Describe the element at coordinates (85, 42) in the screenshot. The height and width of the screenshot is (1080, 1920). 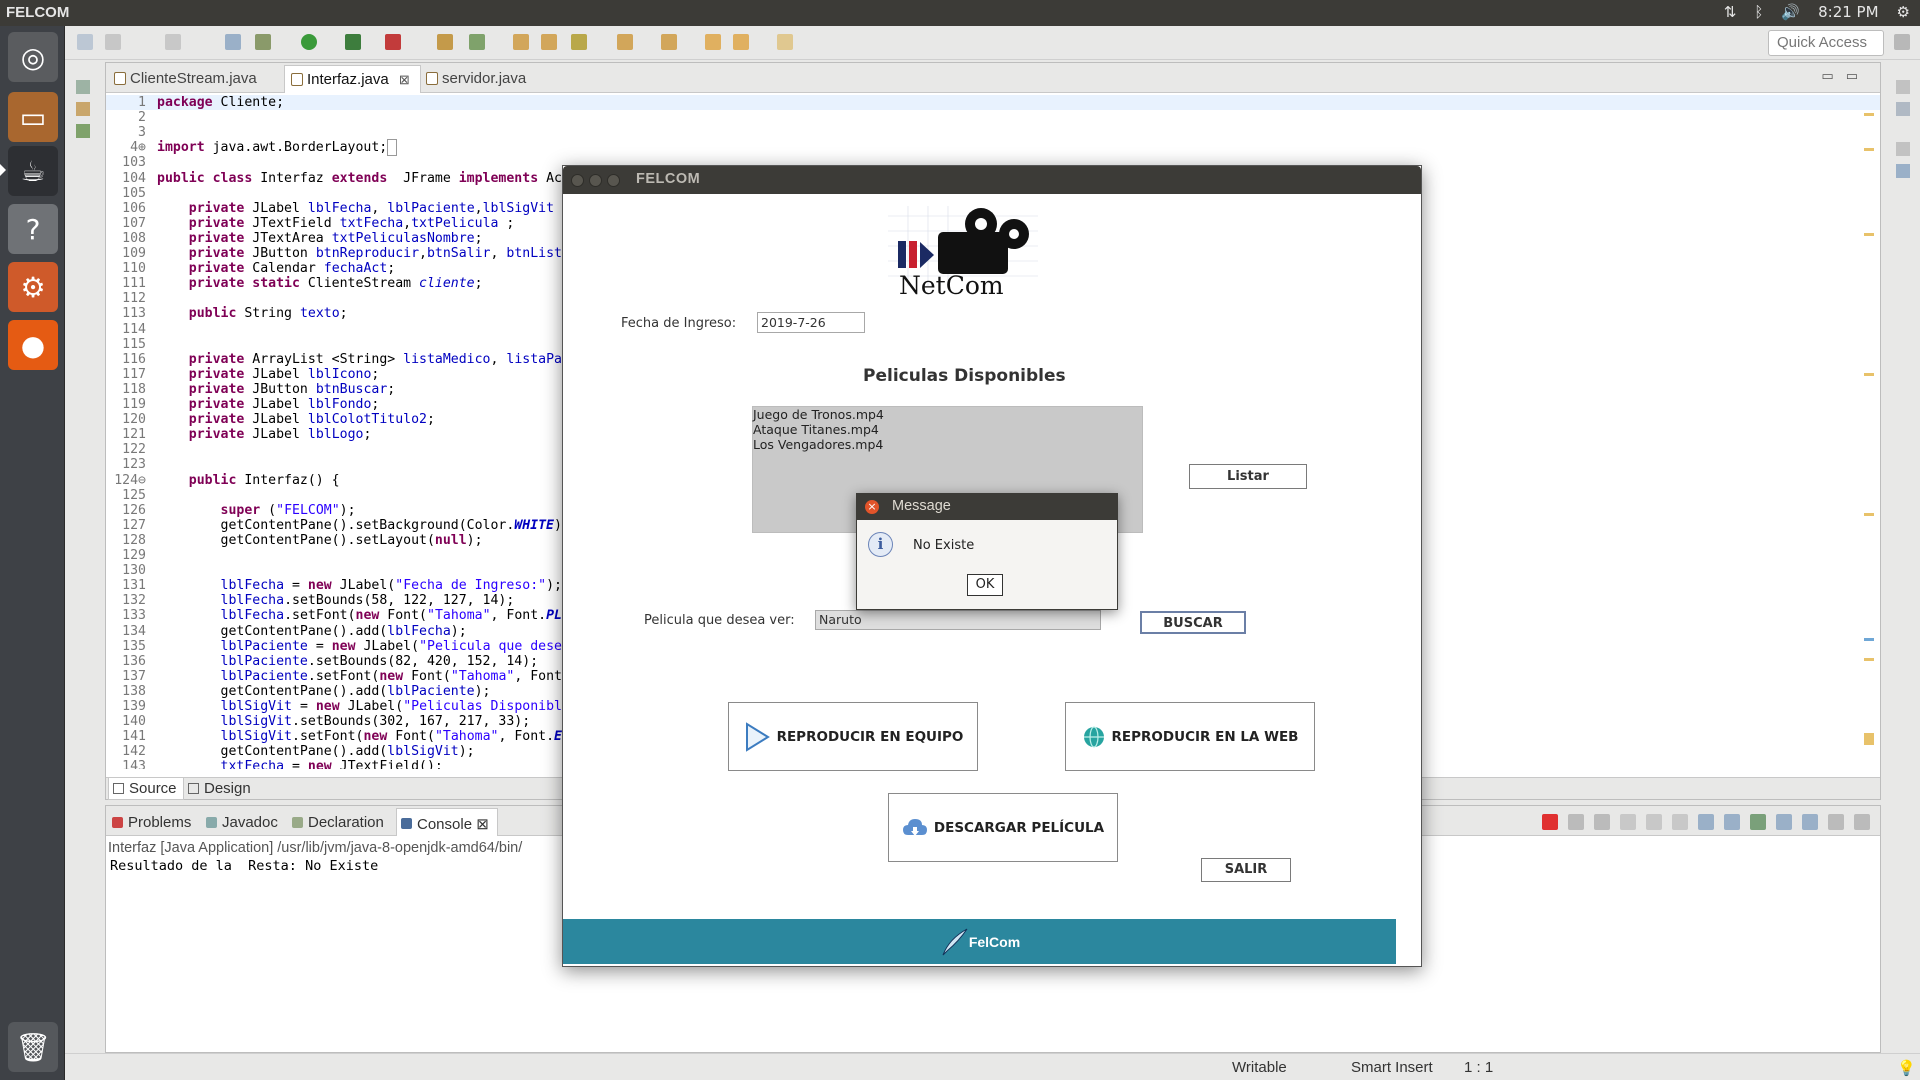
I see `new-icon` at that location.